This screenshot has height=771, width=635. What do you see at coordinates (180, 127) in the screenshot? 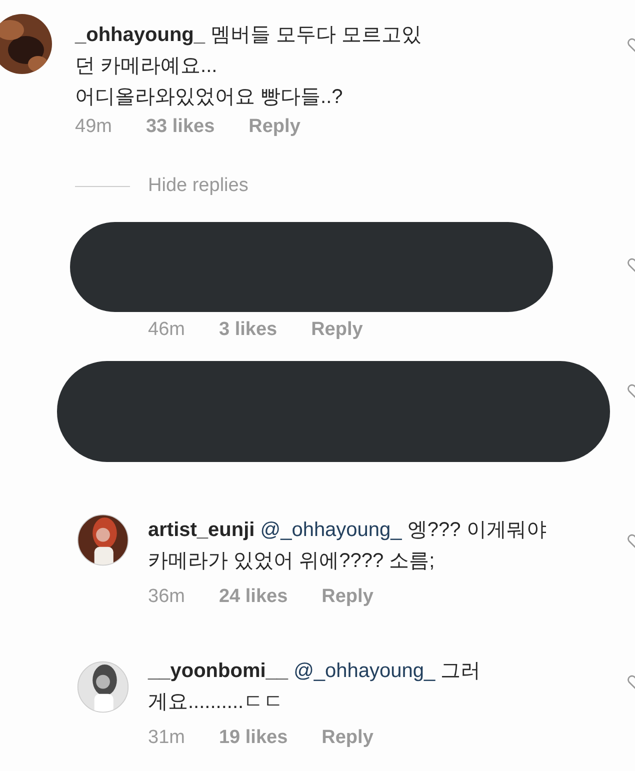
I see `likes-count: 33 likes` at bounding box center [180, 127].